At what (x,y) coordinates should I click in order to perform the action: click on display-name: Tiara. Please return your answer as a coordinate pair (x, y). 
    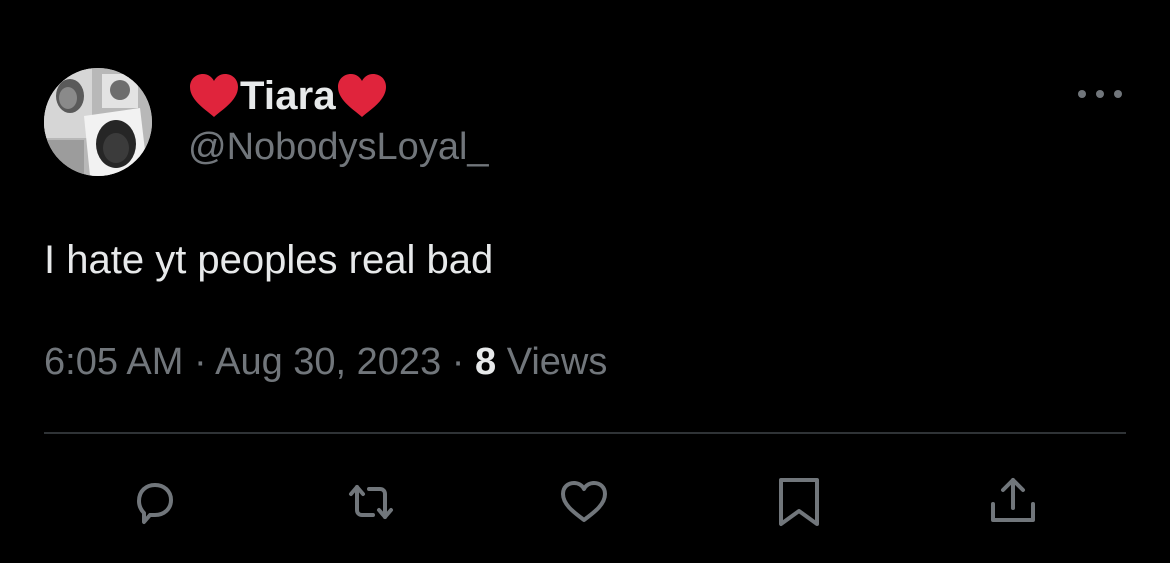
    Looking at the image, I should click on (288, 96).